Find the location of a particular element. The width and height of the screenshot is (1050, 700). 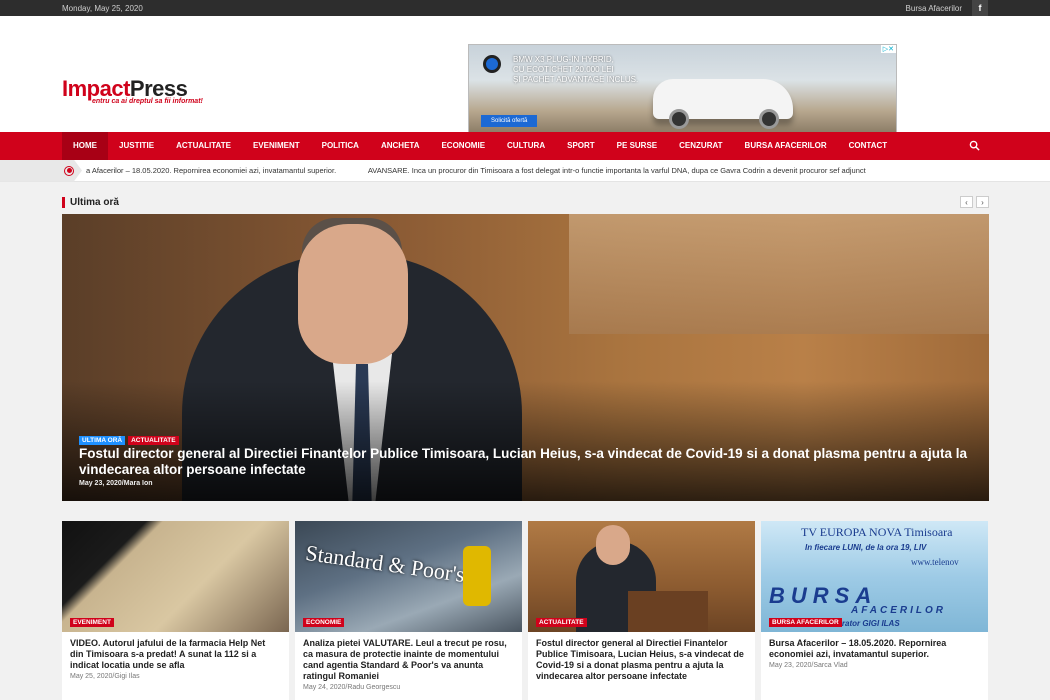

article-meta is located at coordinates (641, 684).